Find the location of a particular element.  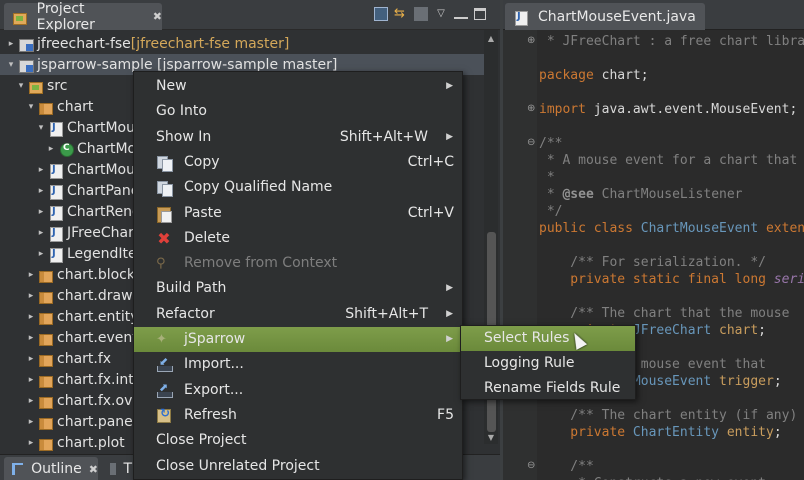

keyboard-shortcut: Shift+Alt+T is located at coordinates (386, 313).